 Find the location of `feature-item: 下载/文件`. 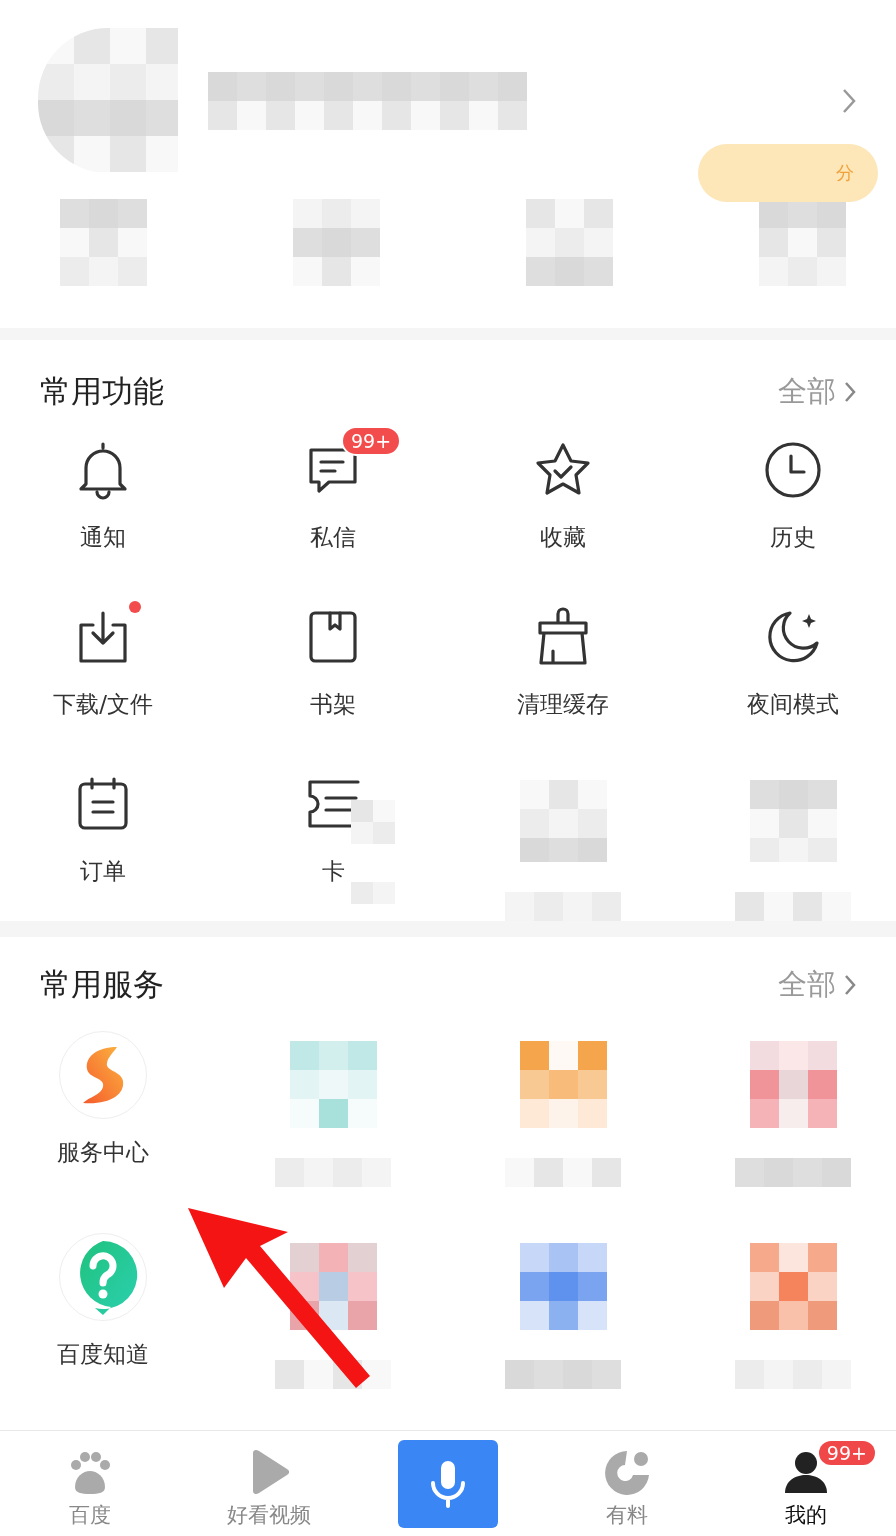

feature-item: 下载/文件 is located at coordinates (109, 670).